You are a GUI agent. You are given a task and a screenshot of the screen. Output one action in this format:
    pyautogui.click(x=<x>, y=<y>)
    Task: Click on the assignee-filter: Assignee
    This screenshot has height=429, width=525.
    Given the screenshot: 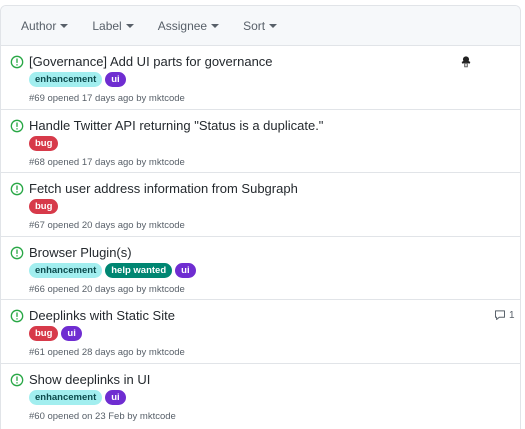 What is the action you would take?
    pyautogui.click(x=188, y=25)
    